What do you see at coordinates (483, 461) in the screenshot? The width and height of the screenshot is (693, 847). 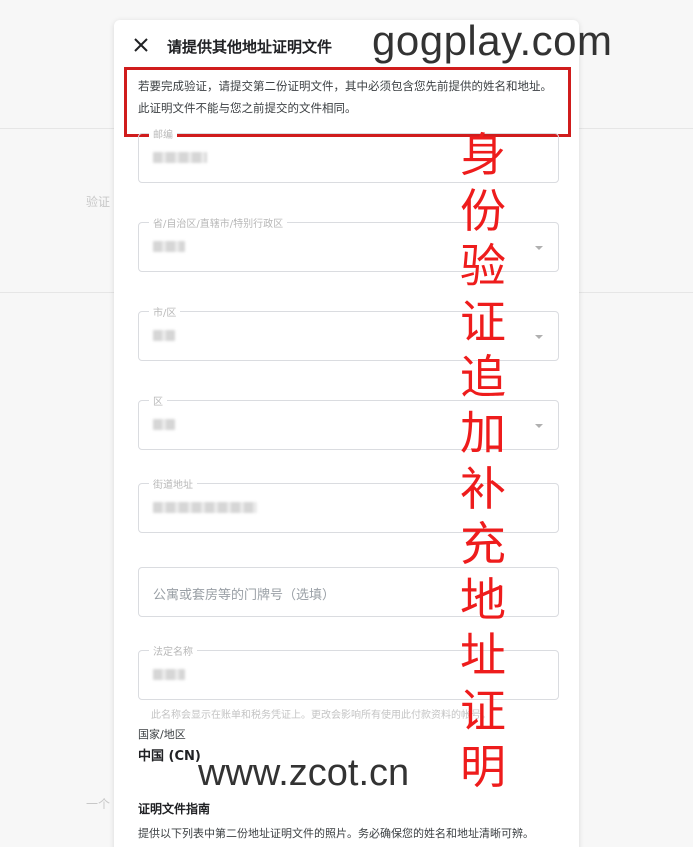 I see `vertical-caption: 身份验证追加补充地址证明` at bounding box center [483, 461].